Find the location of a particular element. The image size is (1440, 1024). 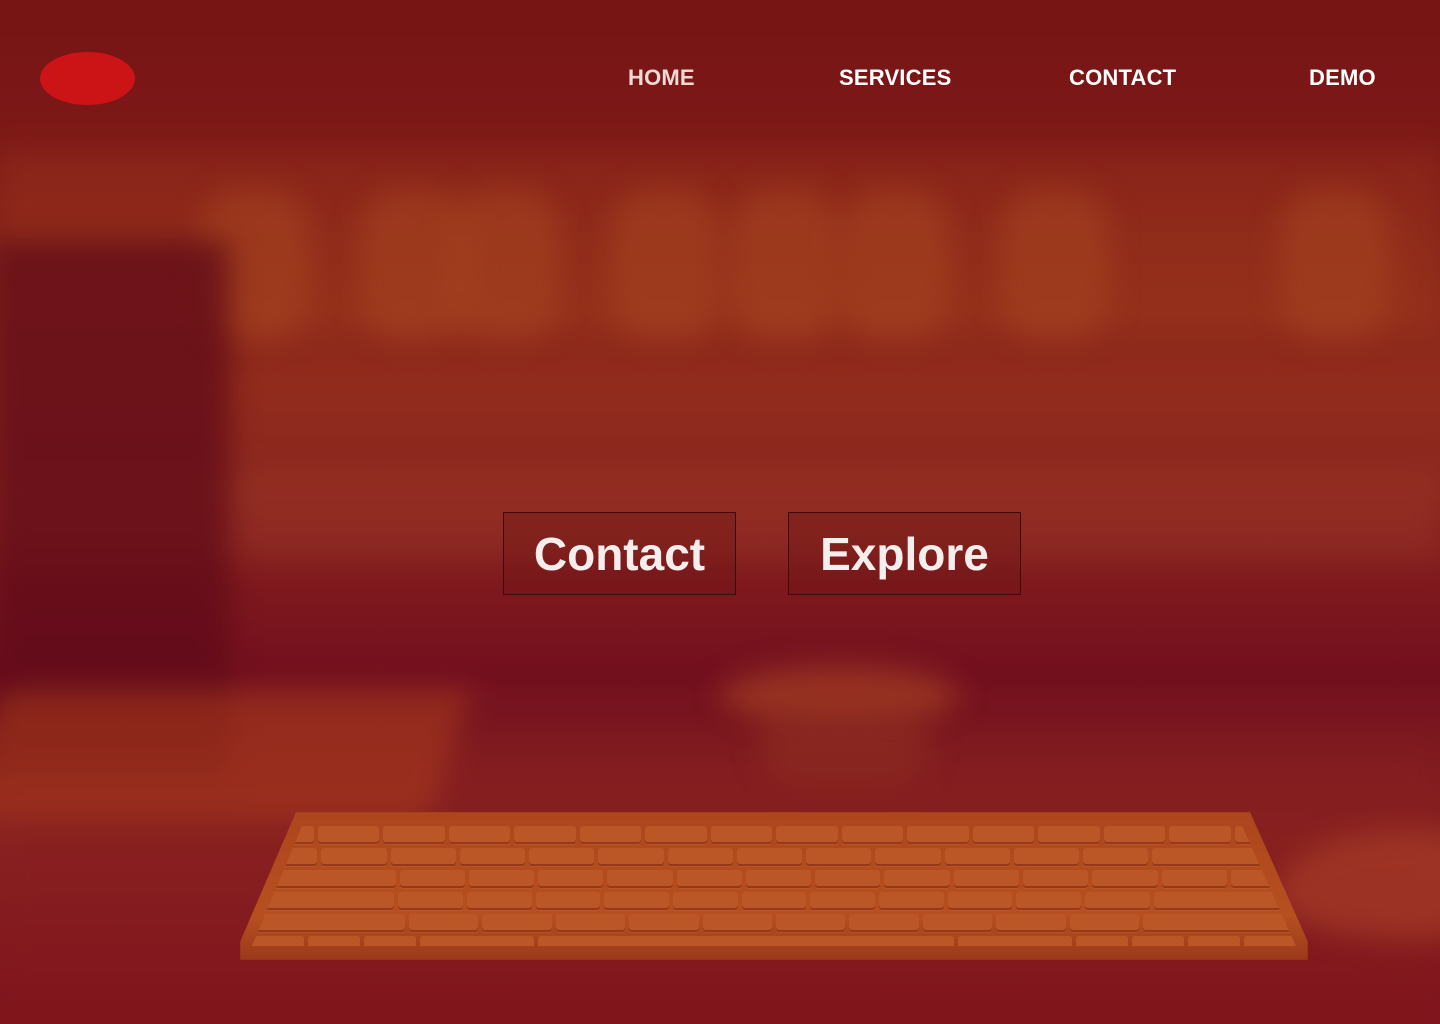

nav-demo: DEMO is located at coordinates (1342, 78).